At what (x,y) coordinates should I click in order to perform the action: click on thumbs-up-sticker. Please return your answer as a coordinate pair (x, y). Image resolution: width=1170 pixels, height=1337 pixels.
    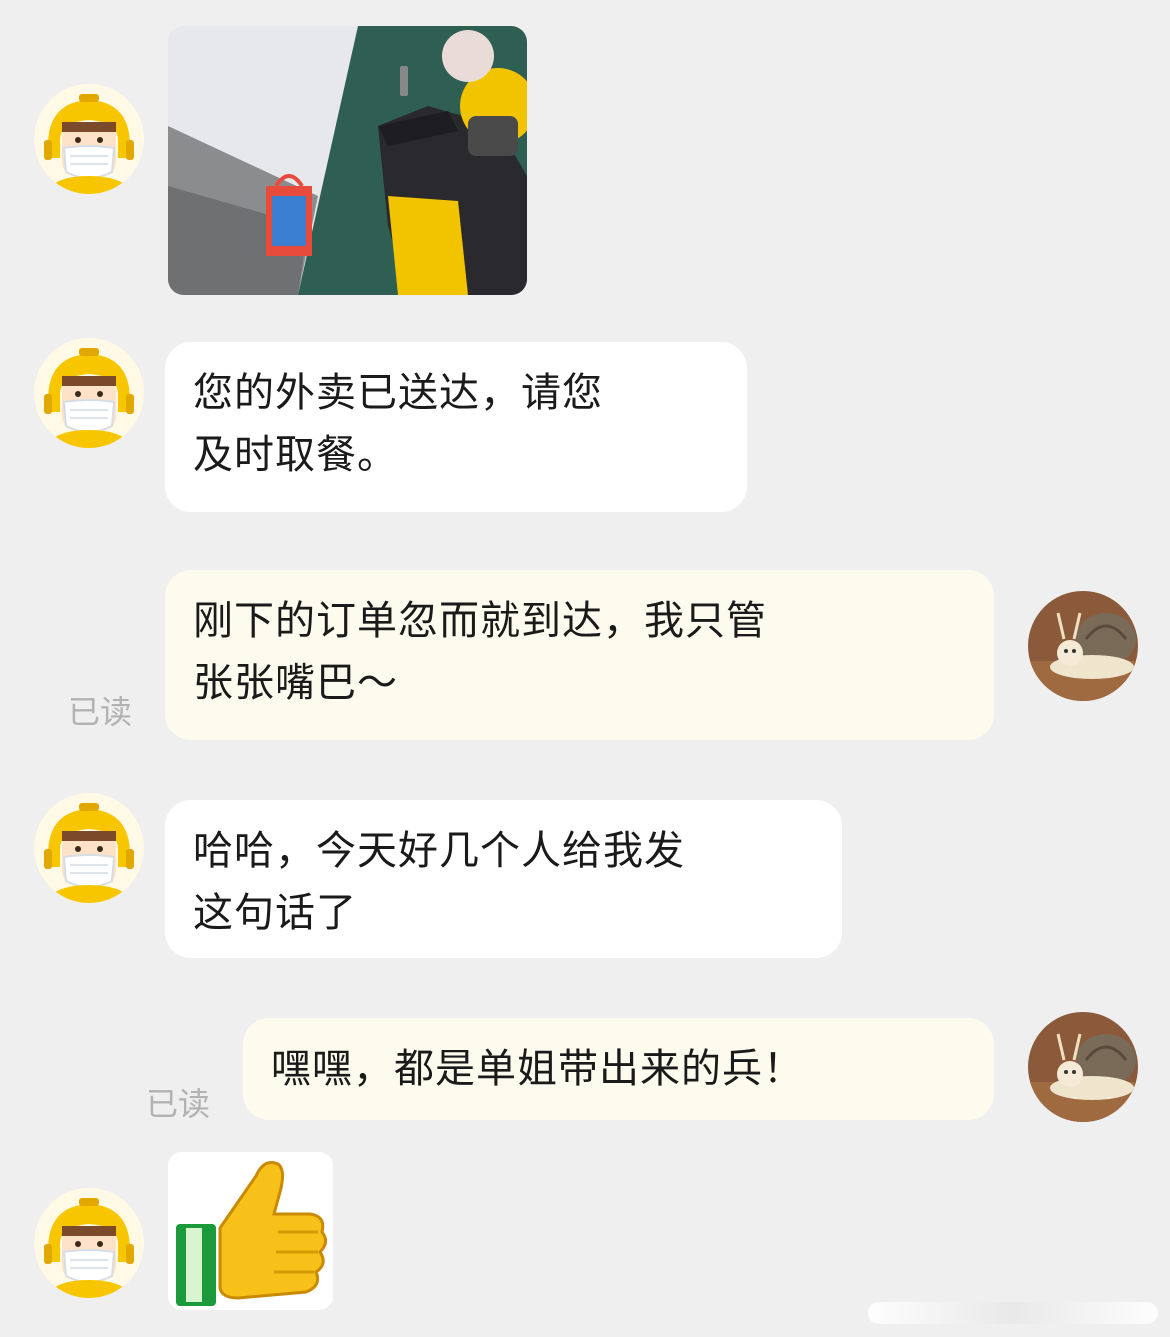
    Looking at the image, I should click on (250, 1231).